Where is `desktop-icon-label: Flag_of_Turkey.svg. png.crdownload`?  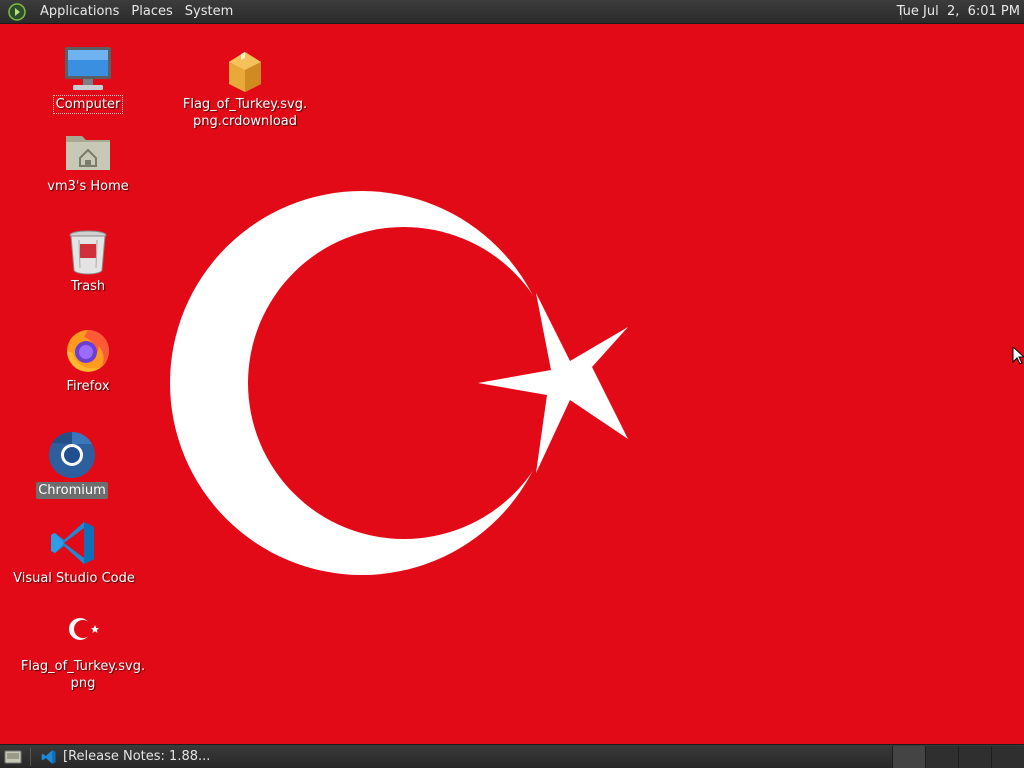 desktop-icon-label: Flag_of_Turkey.svg. png.crdownload is located at coordinates (245, 113).